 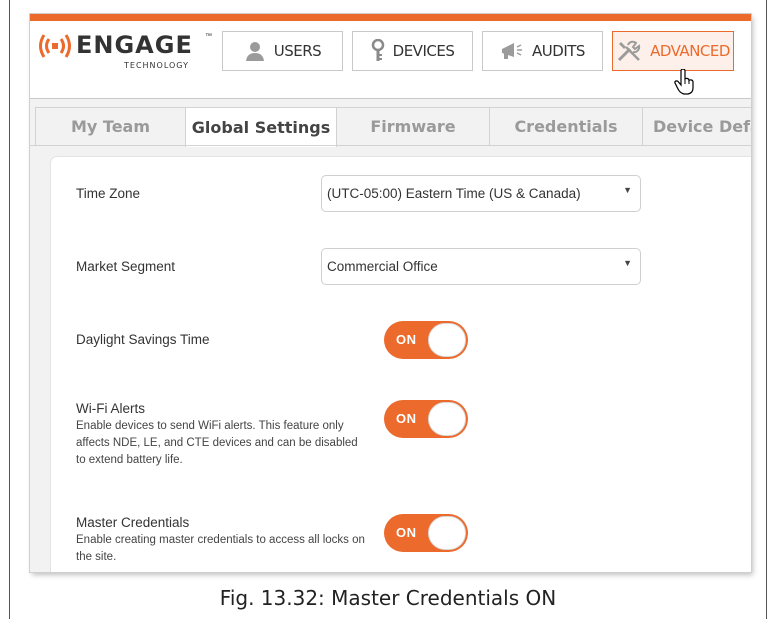 I want to click on brand-name: ENGAGE, so click(x=134, y=45).